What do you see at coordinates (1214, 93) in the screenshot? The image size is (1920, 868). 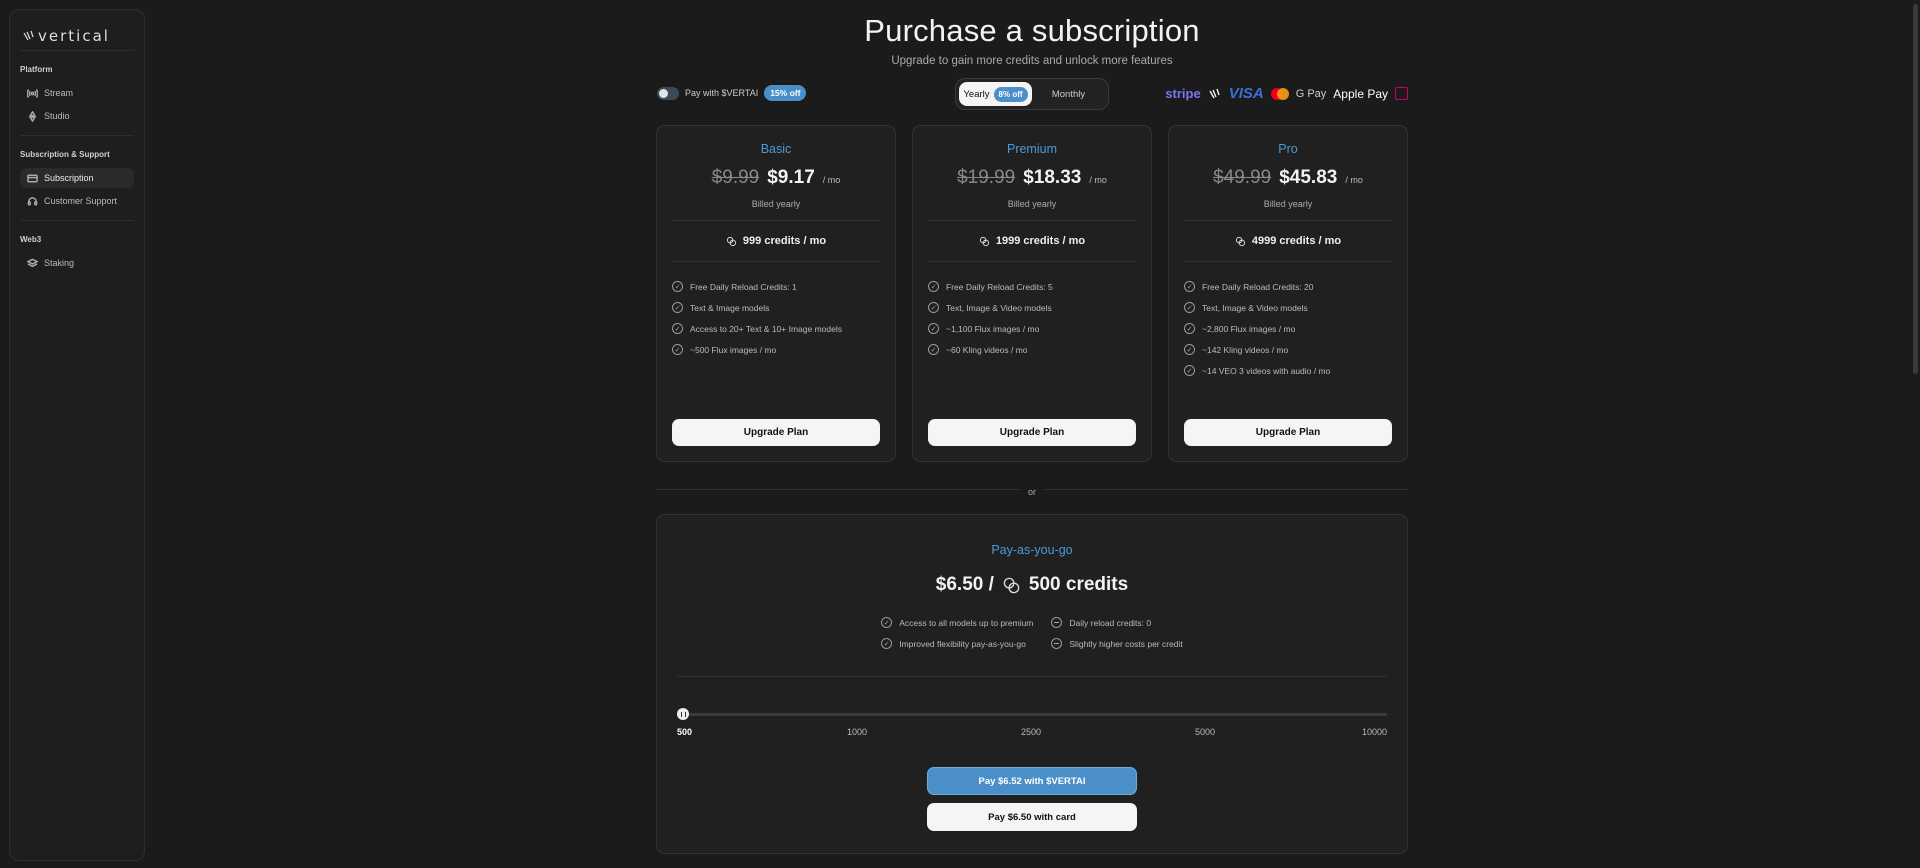 I see `vertical-logo-icon` at bounding box center [1214, 93].